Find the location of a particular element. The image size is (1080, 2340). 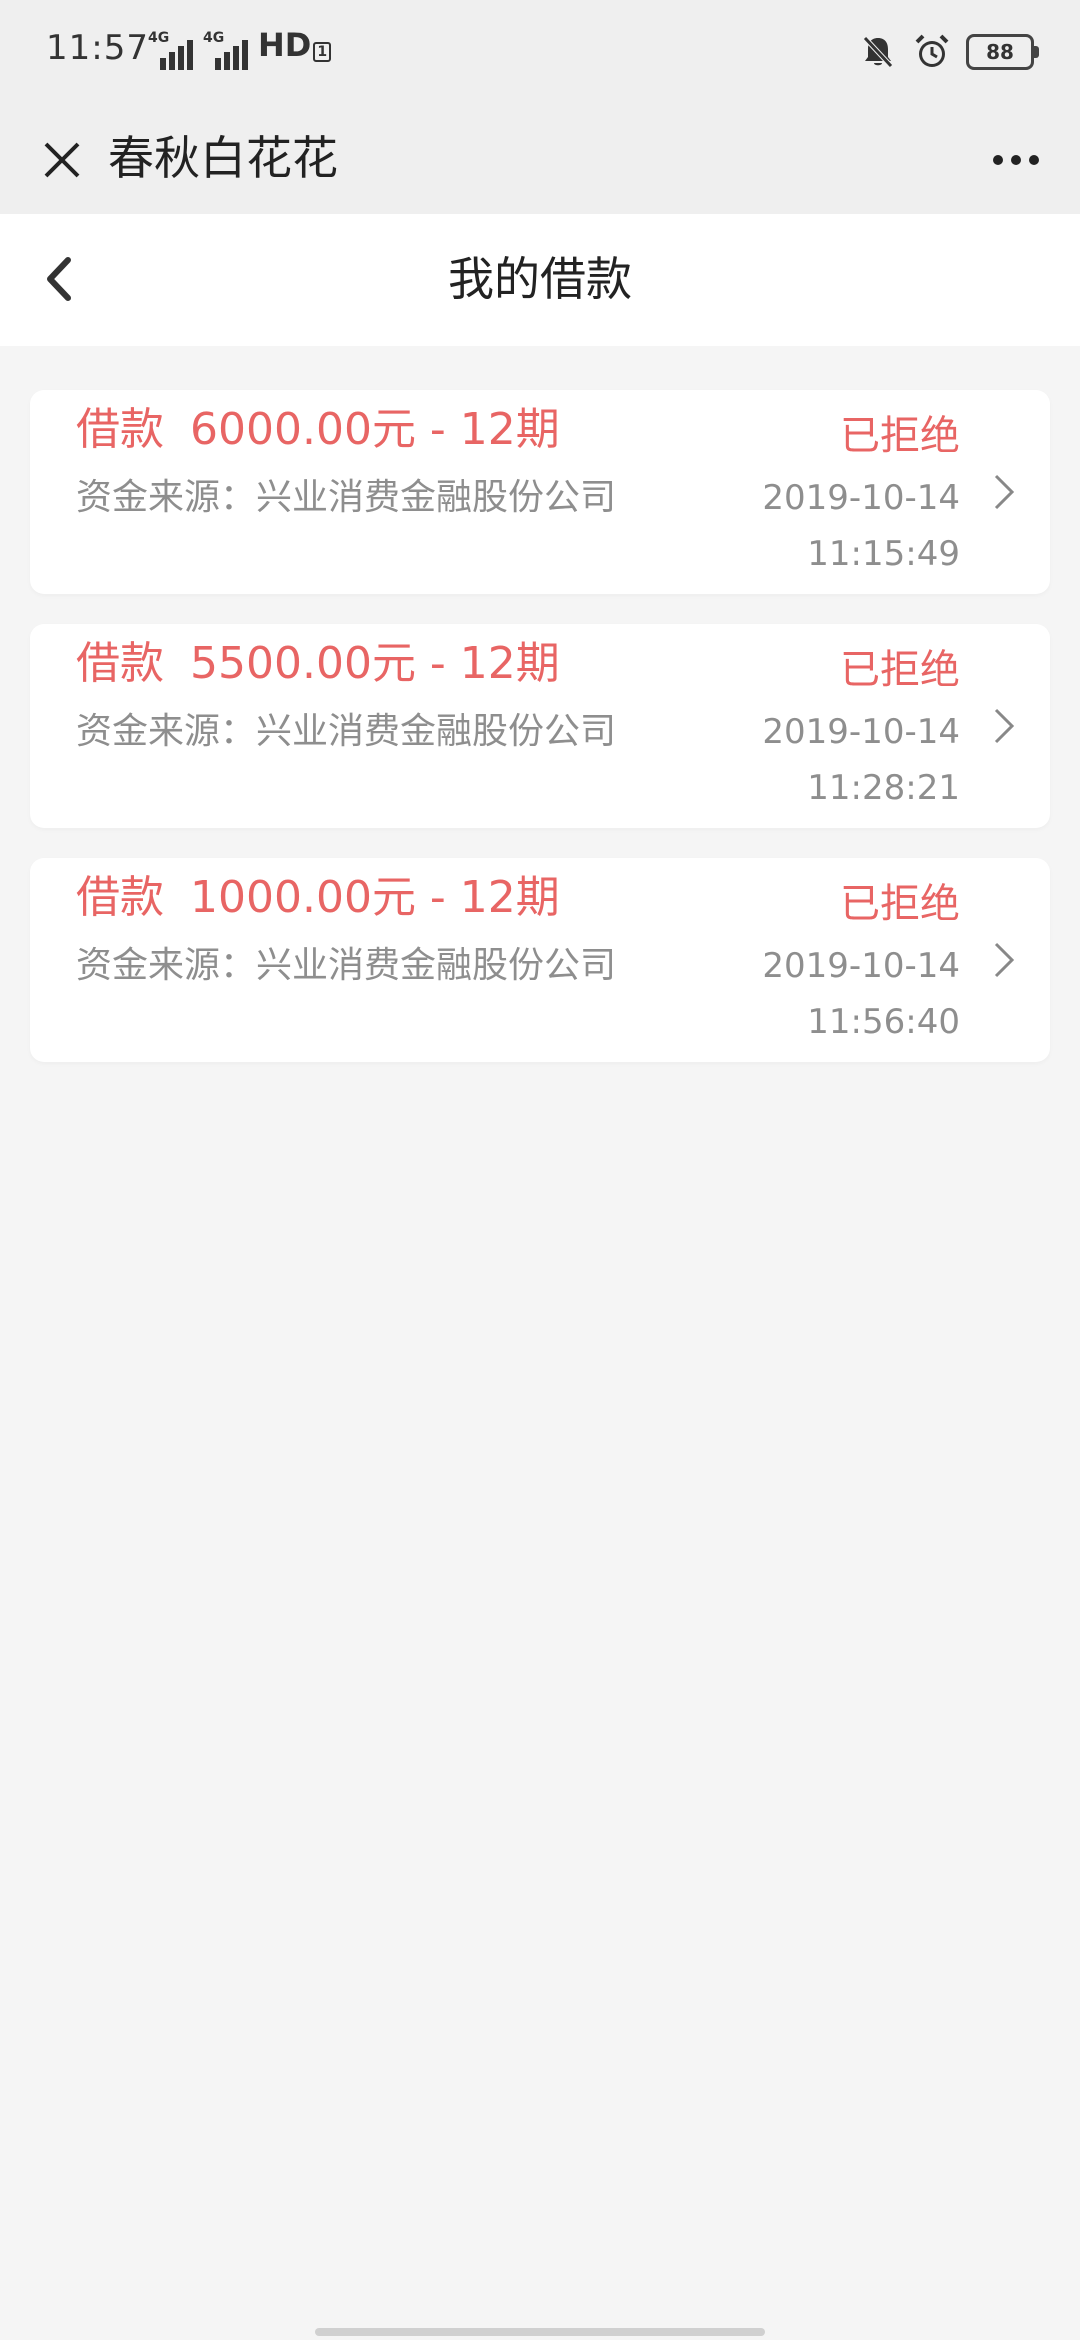

loan-datetime: 2019-10-14 11:56:40 is located at coordinates (861, 994).